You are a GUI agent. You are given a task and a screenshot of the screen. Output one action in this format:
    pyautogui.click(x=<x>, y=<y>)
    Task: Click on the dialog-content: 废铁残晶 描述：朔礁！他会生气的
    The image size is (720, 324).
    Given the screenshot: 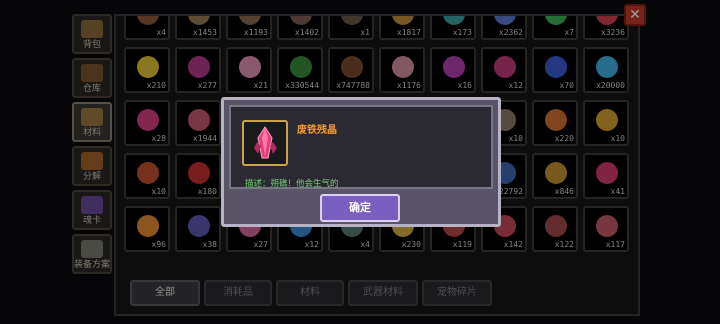 What is the action you would take?
    pyautogui.click(x=361, y=147)
    